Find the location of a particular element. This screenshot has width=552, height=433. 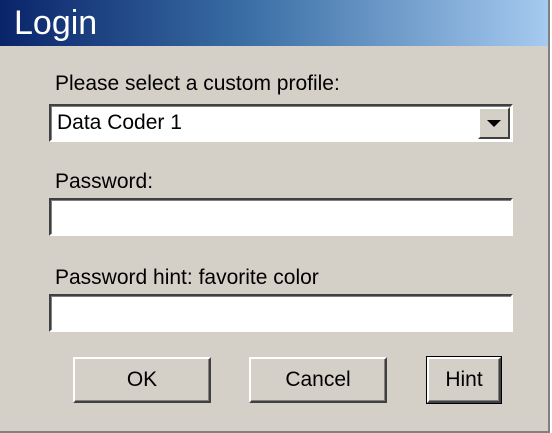

window-title: Login is located at coordinates (56, 23).